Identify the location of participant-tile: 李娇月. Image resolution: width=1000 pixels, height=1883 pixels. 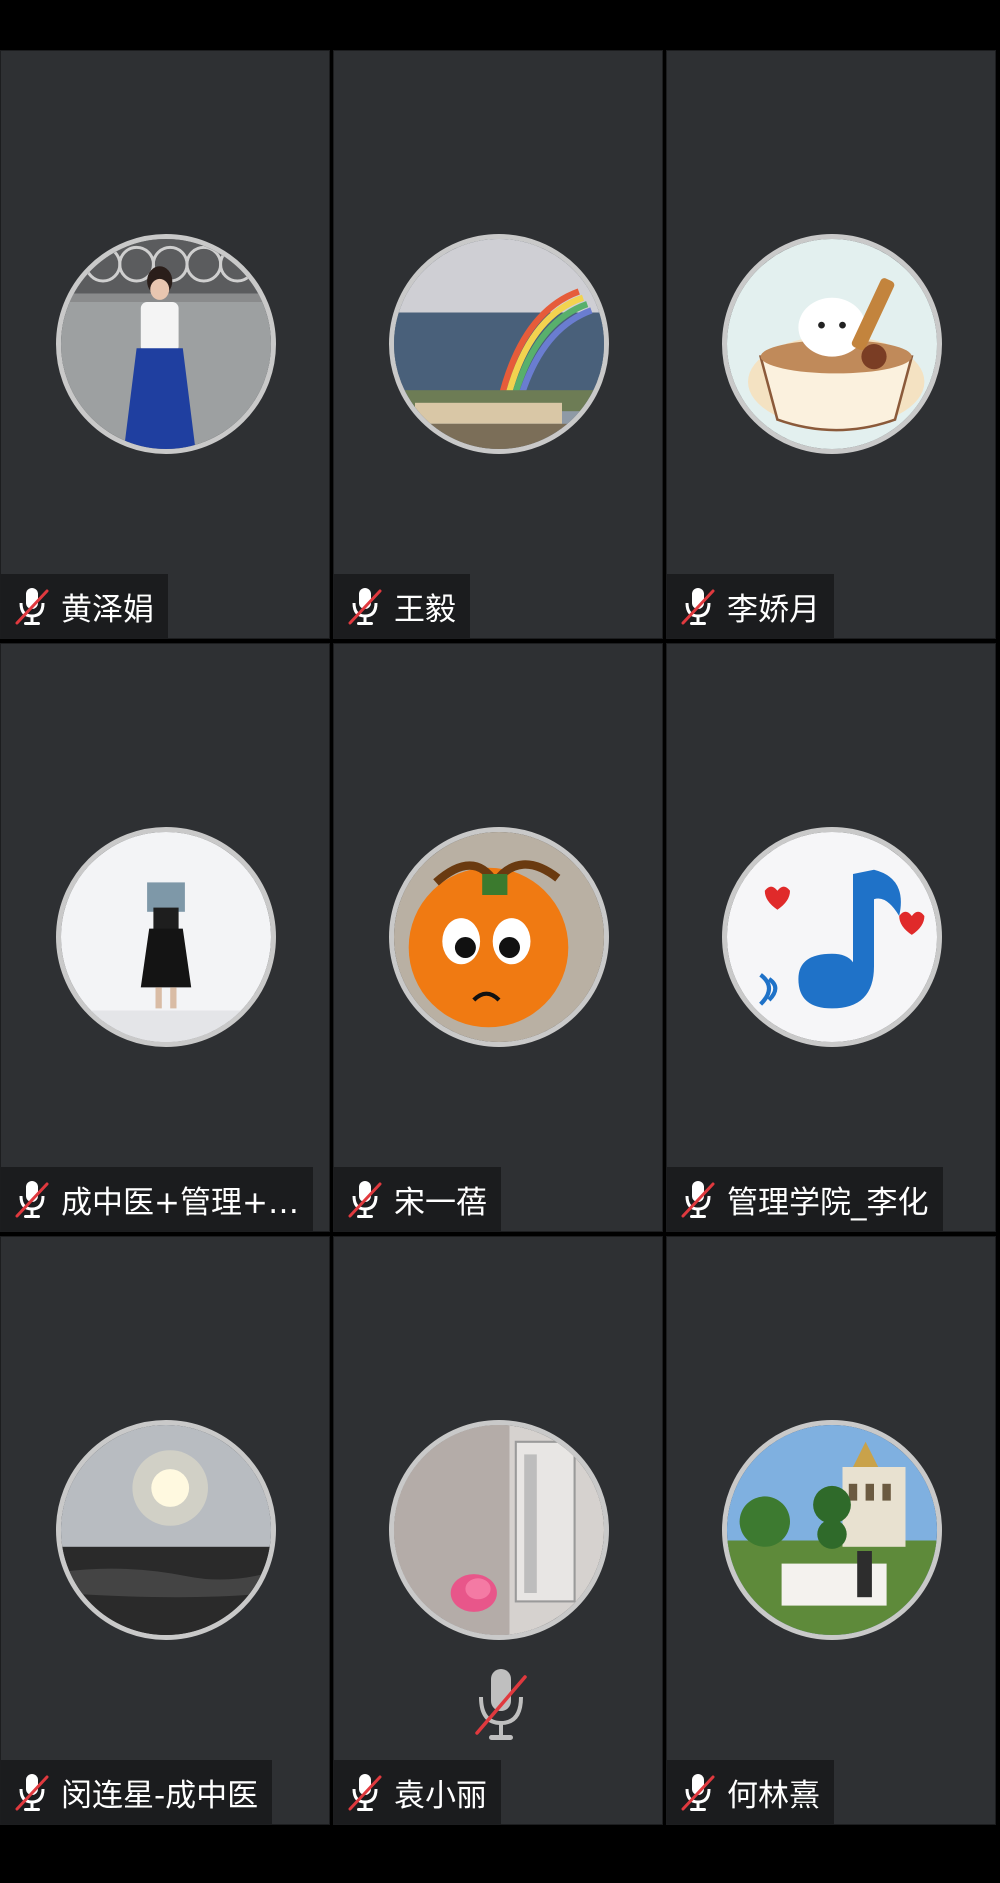
(831, 344).